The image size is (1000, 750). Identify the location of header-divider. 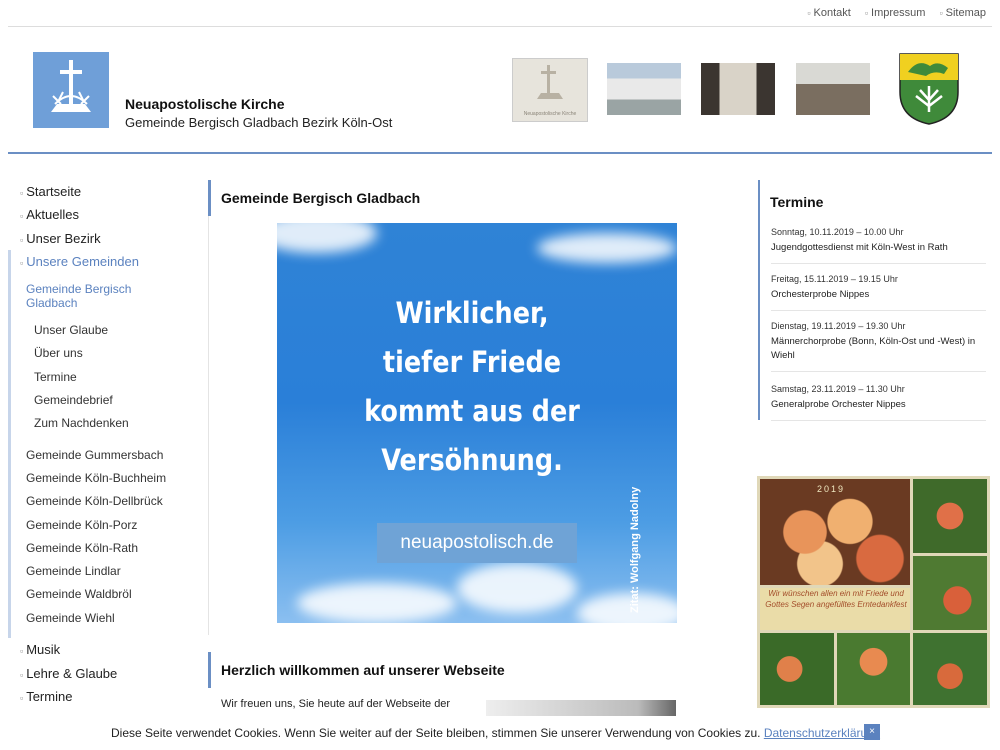
(500, 153).